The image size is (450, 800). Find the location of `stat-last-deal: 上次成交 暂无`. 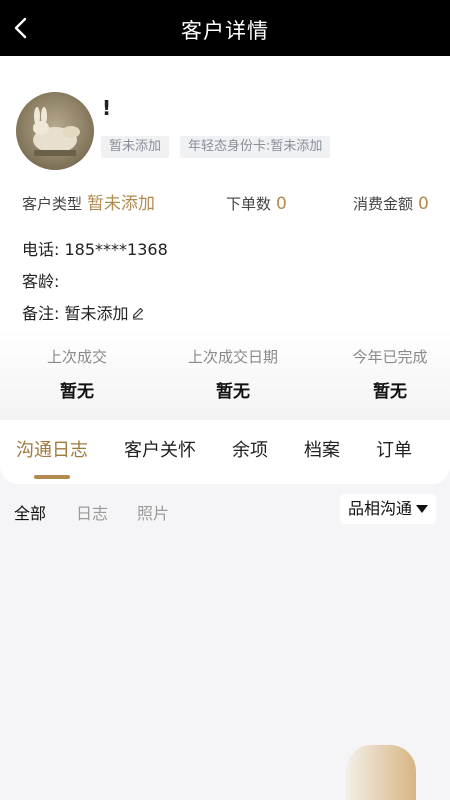

stat-last-deal: 上次成交 暂无 is located at coordinates (77, 374).